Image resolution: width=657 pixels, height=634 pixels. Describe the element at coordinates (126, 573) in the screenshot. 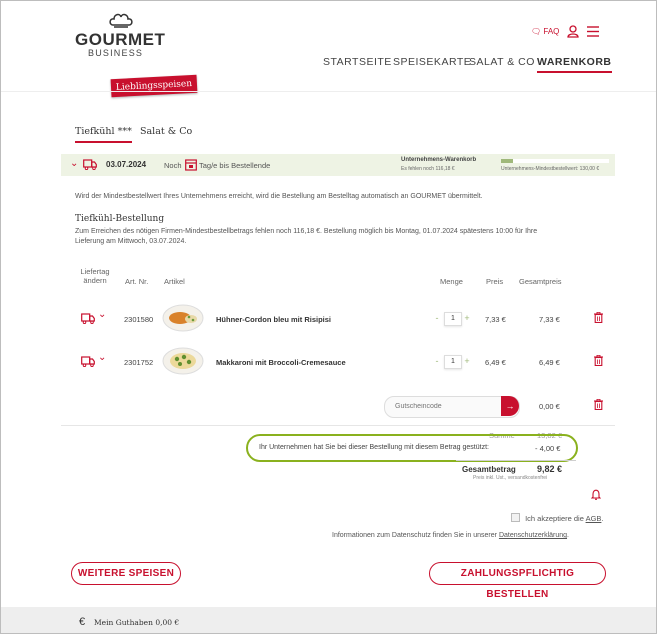

I see `more-dishes-button: WEITERE SPEISEN` at that location.